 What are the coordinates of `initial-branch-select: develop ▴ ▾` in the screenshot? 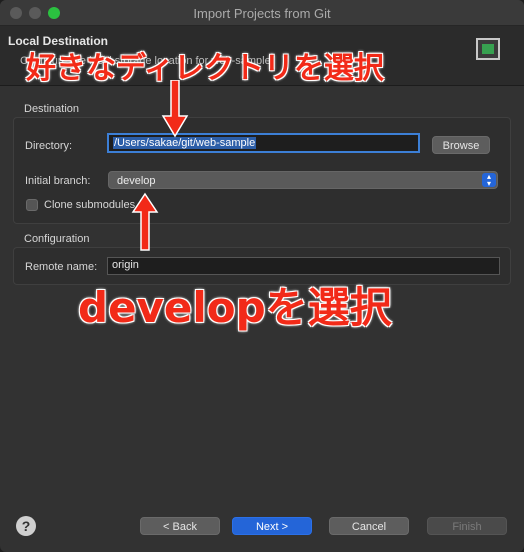 It's located at (303, 180).